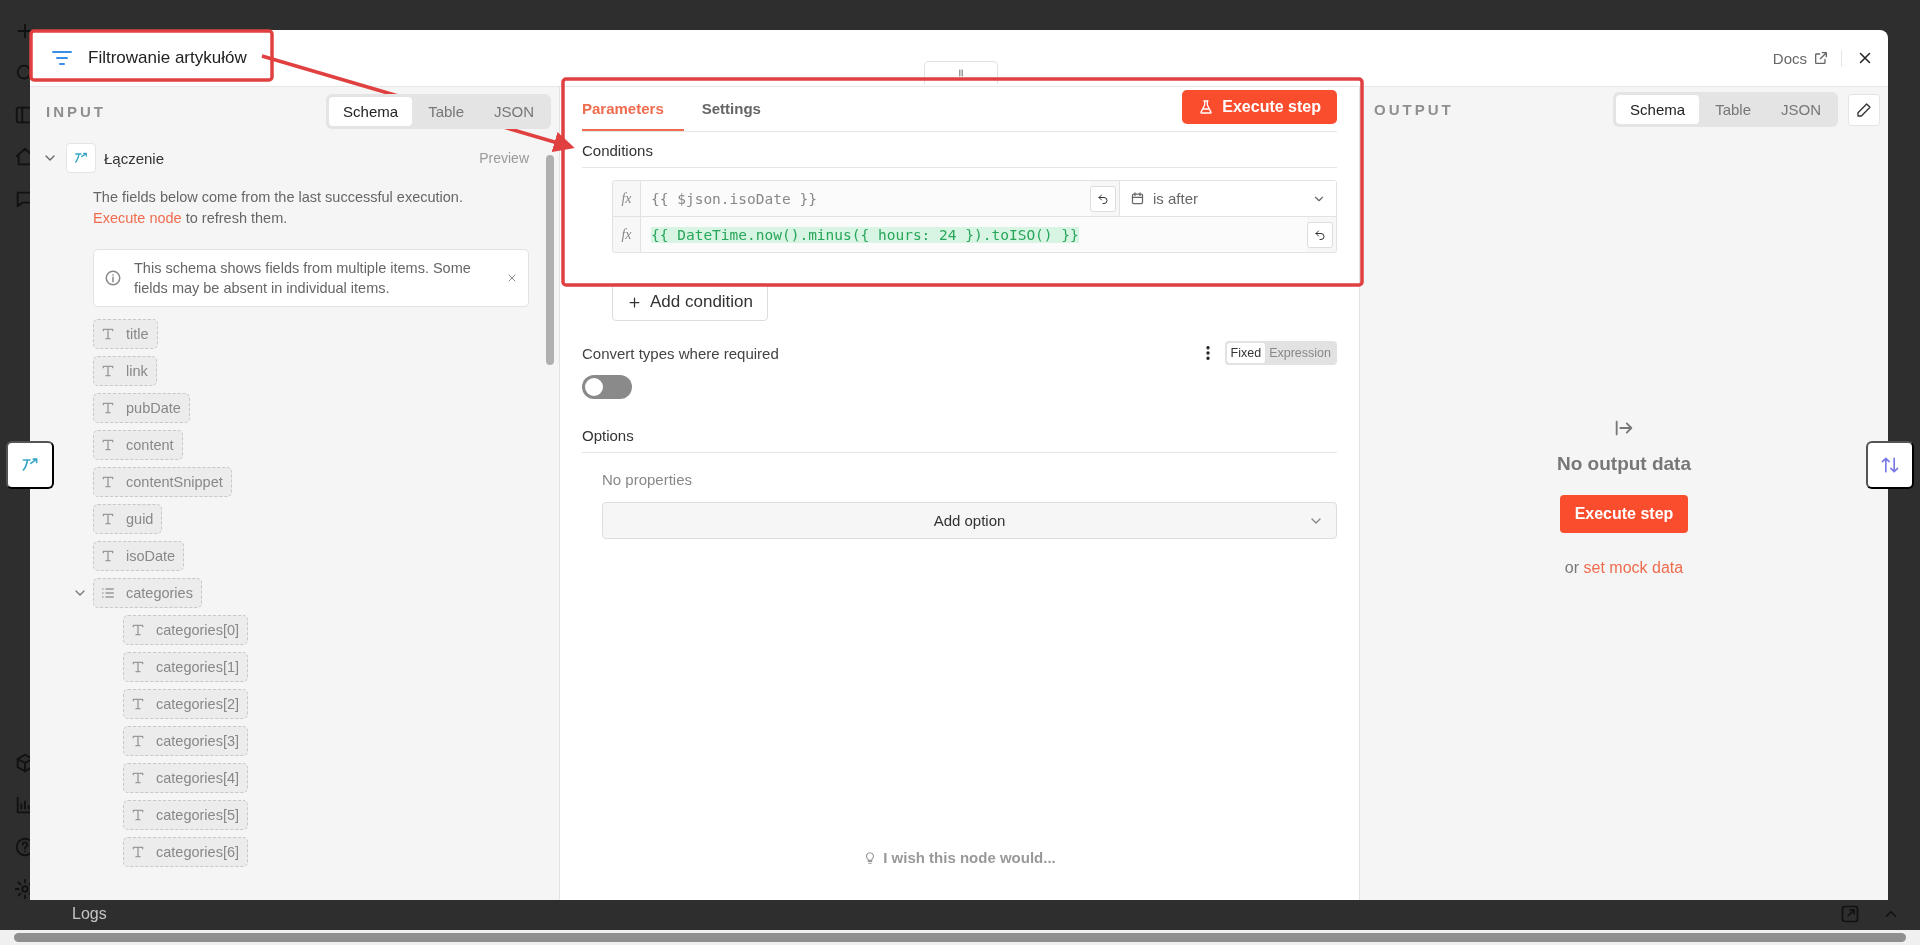  I want to click on schema-field: pubDate, so click(141, 408).